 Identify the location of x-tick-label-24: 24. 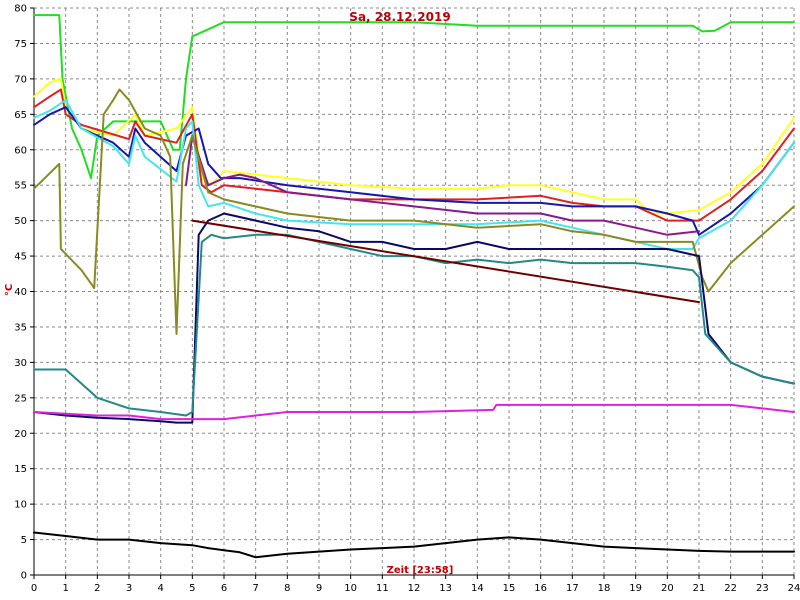
(794, 588).